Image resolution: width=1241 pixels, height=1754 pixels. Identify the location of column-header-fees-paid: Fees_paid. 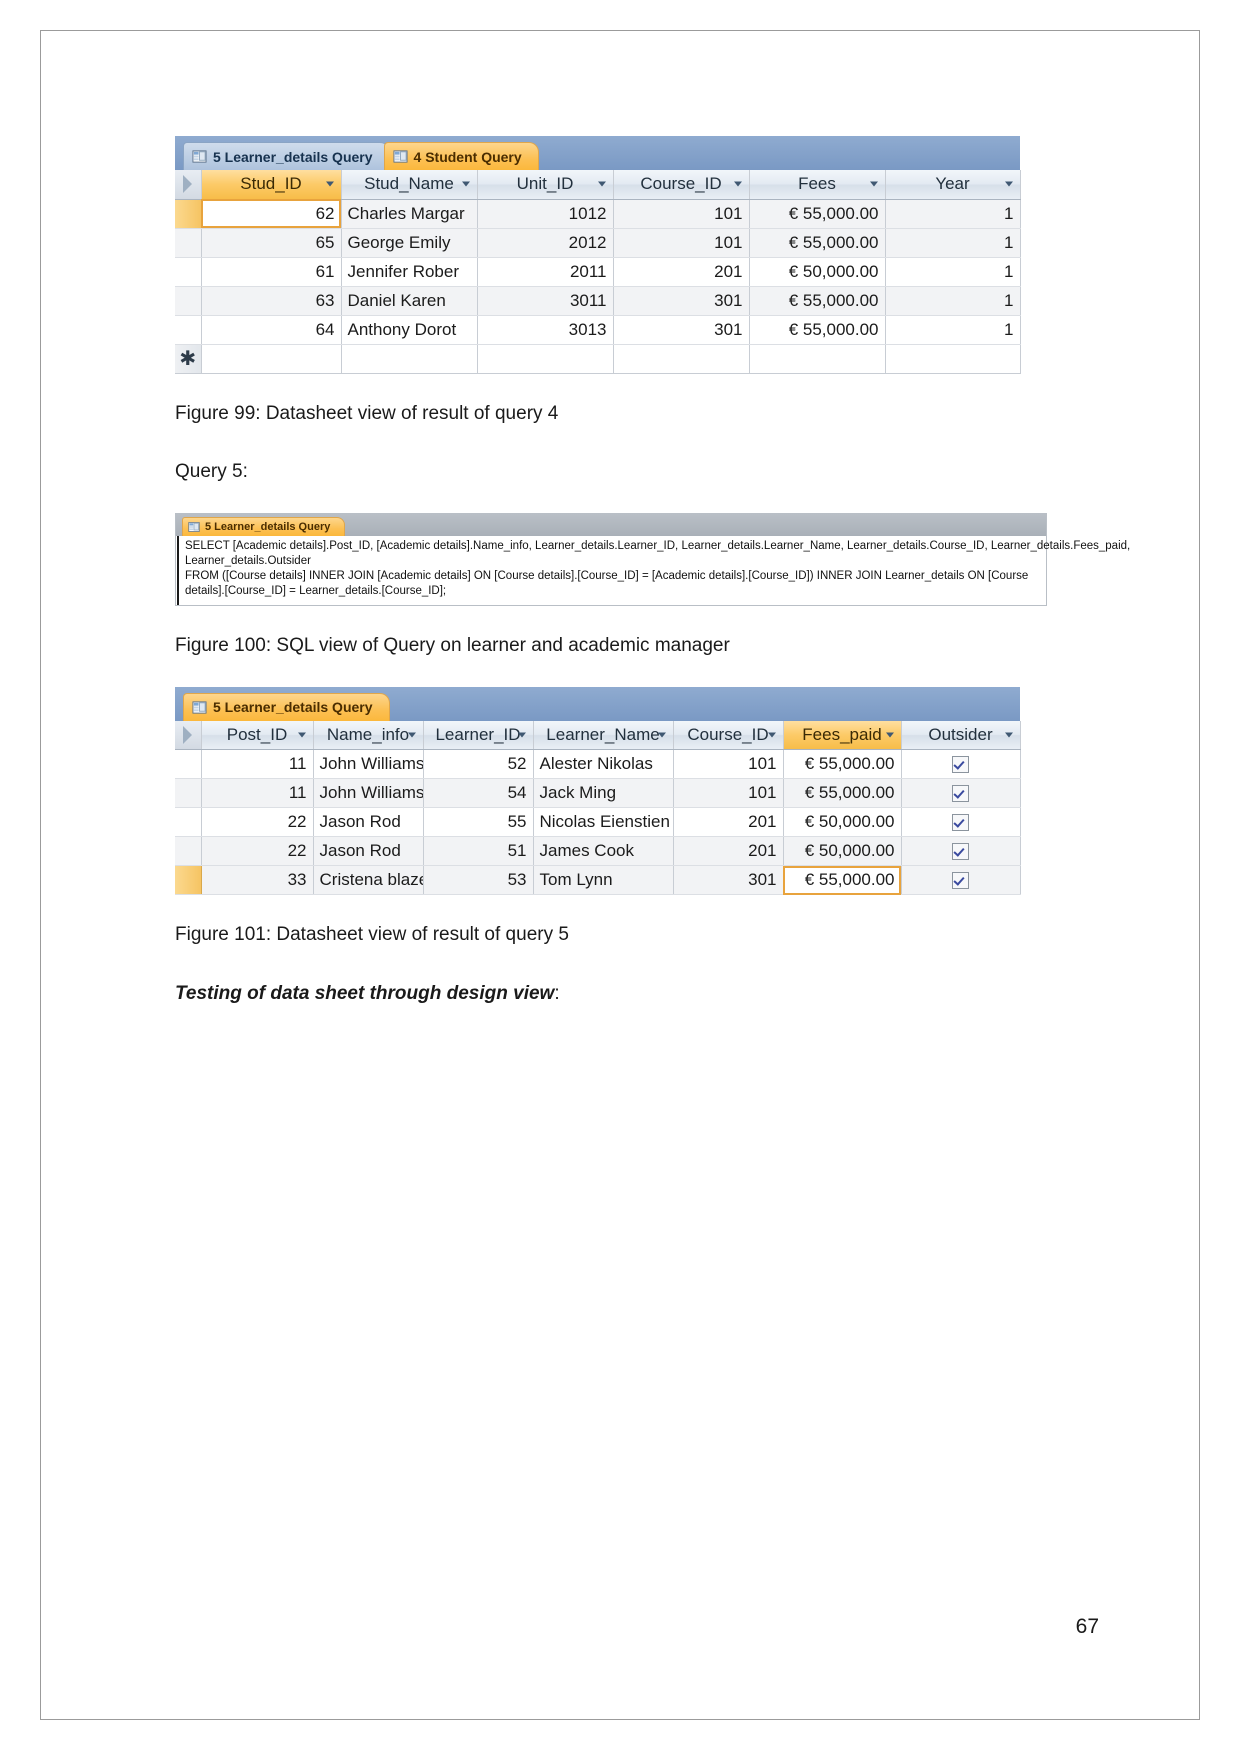
(842, 735).